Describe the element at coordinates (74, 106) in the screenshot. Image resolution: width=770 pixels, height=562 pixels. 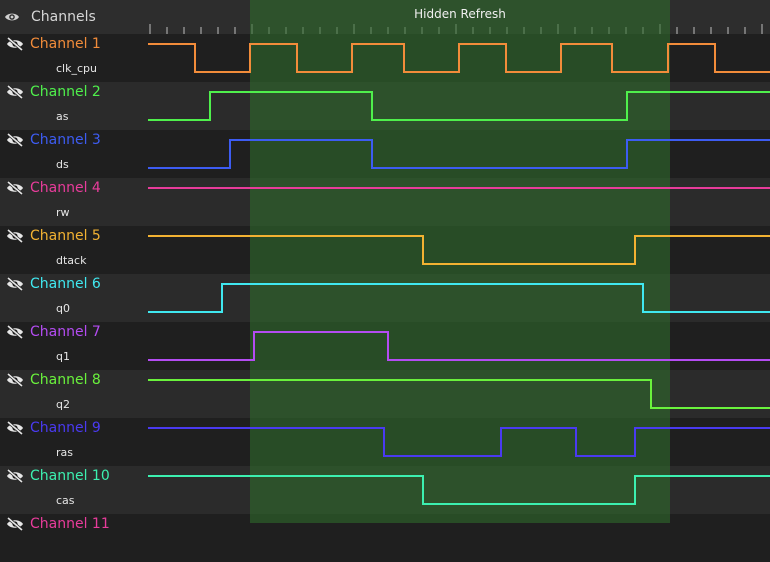
I see `channel-label: Channel 2 as` at that location.